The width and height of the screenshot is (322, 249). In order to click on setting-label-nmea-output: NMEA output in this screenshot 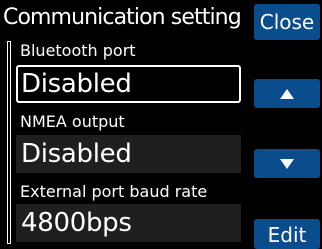, I will do `click(72, 121)`.